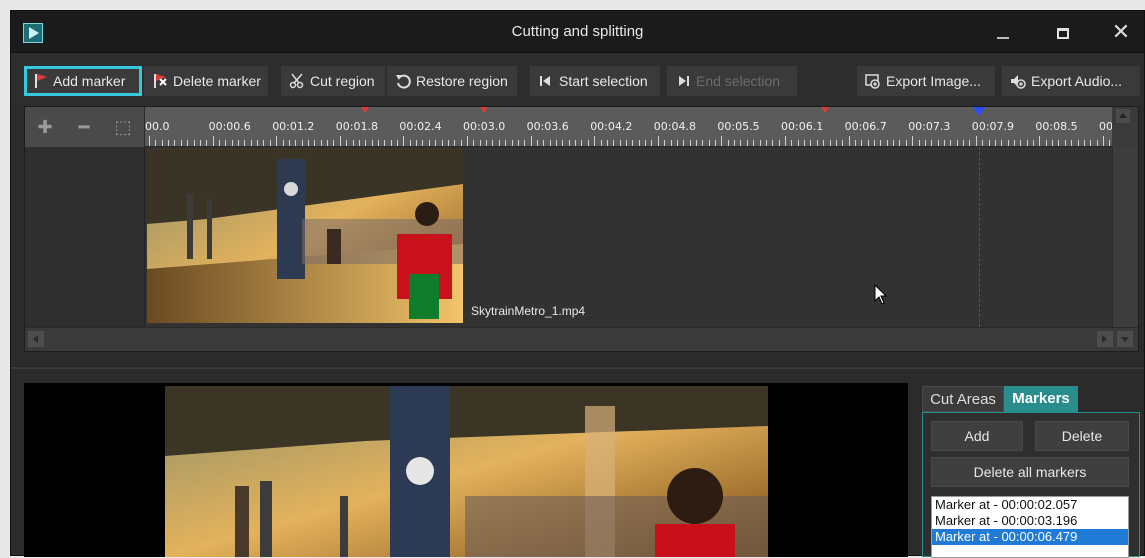 The image size is (1145, 558). Describe the element at coordinates (123, 127) in the screenshot. I see `zoom-fit-button: ⬚` at that location.